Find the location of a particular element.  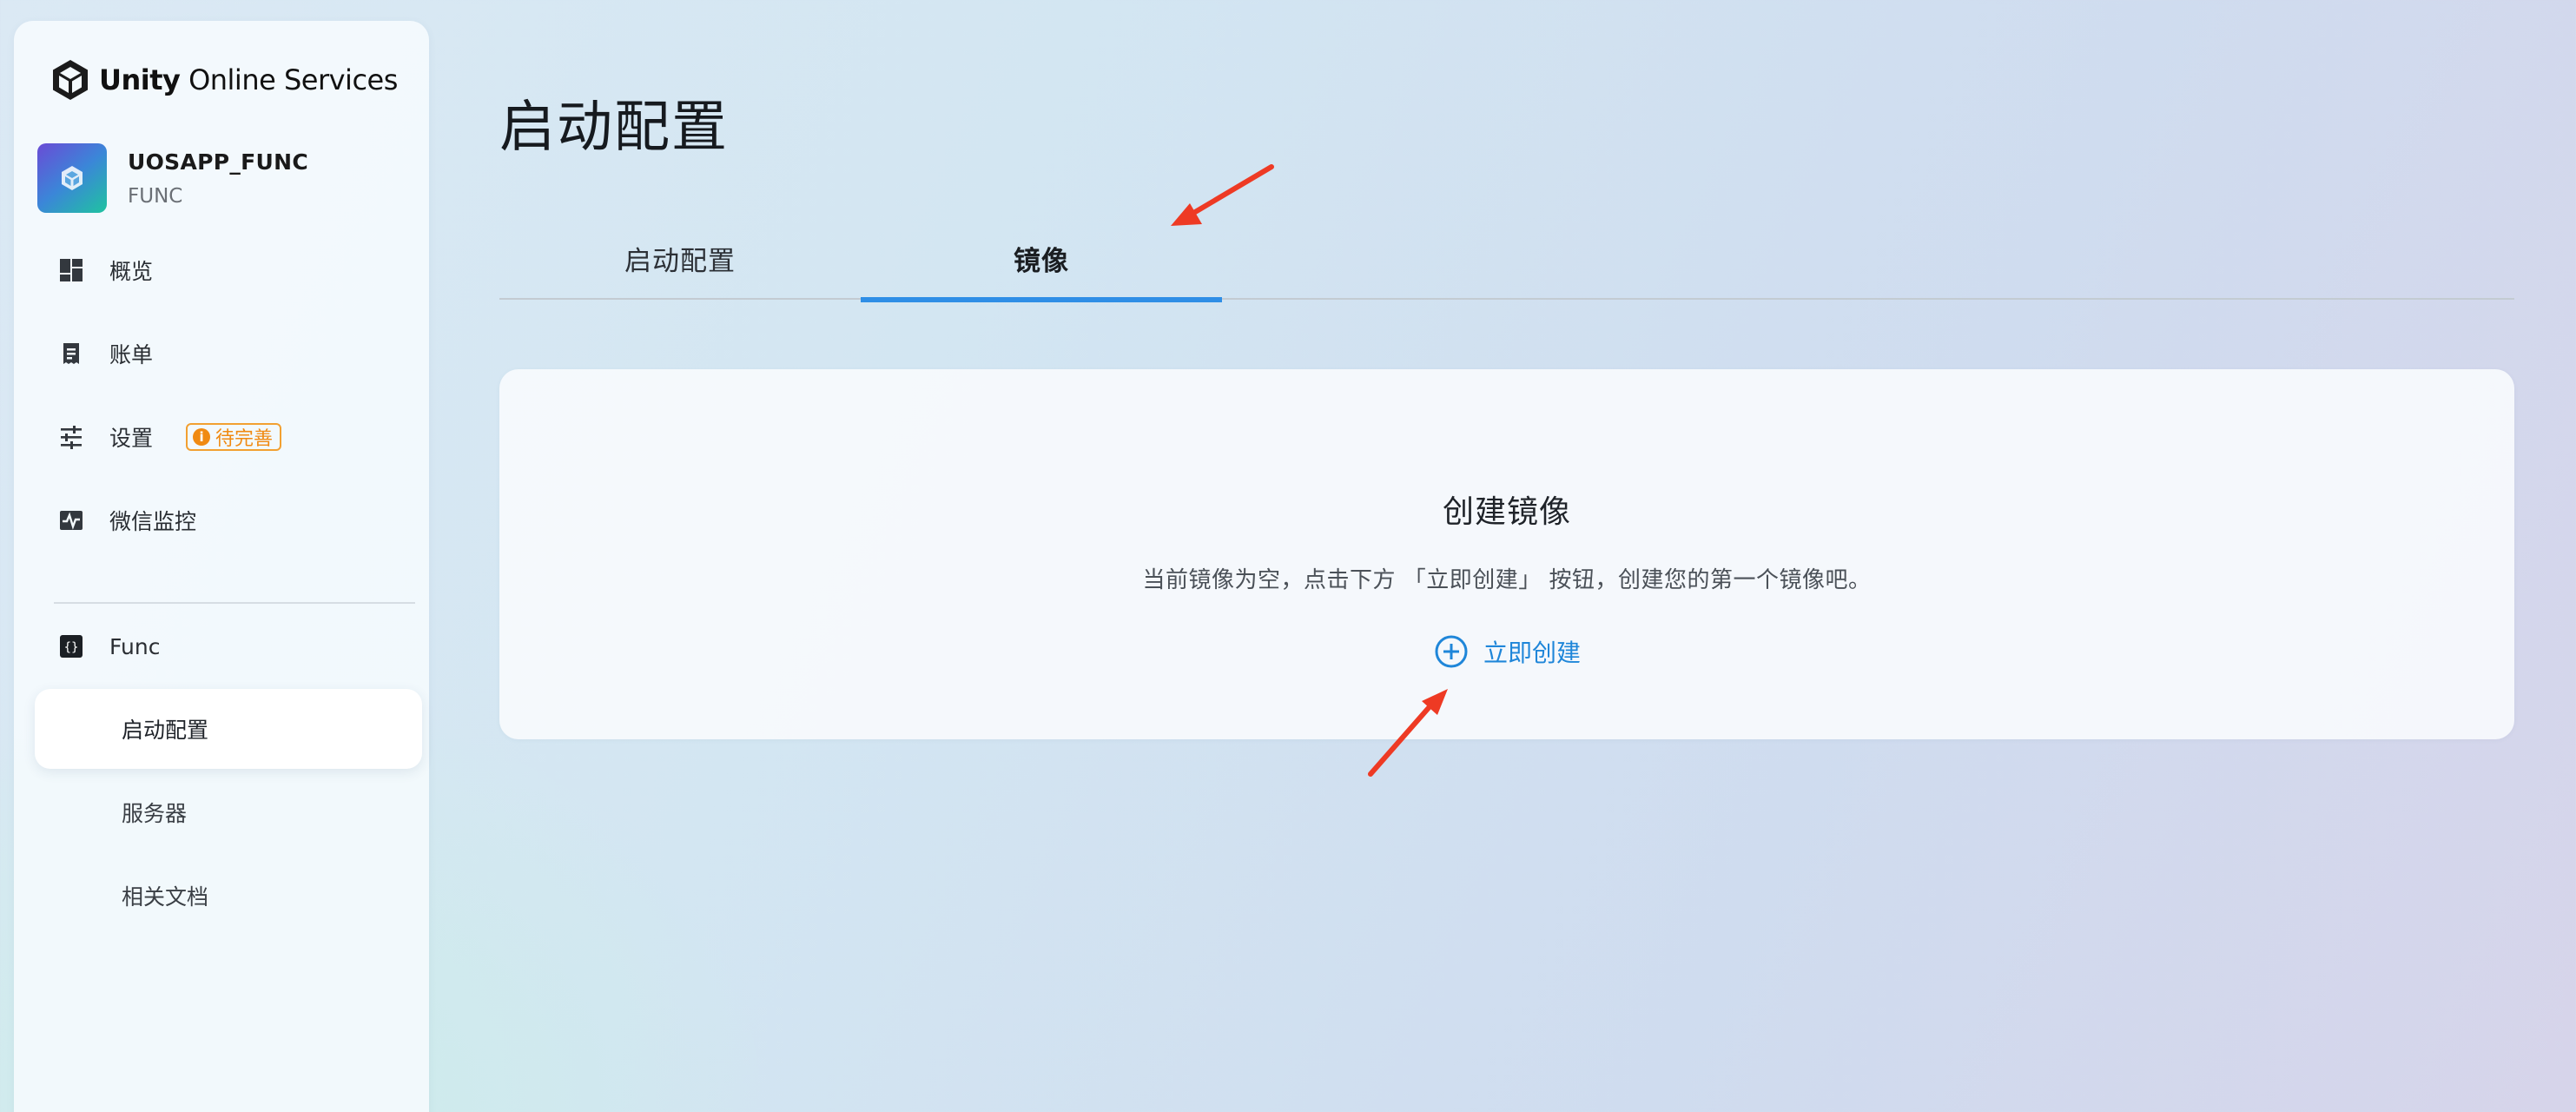

sidebar-item-overview: 概览 is located at coordinates (105, 270).